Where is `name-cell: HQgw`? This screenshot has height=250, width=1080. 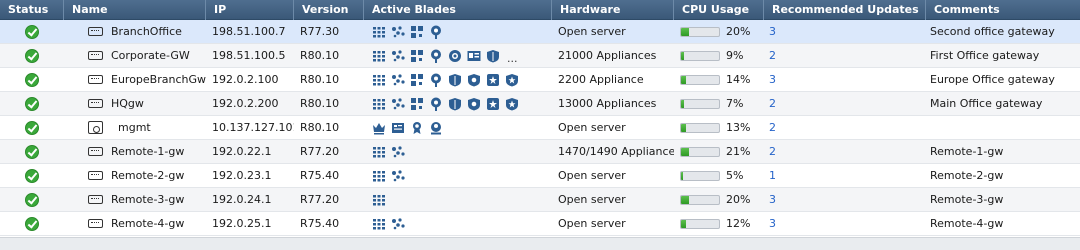
name-cell: HQgw is located at coordinates (135, 103).